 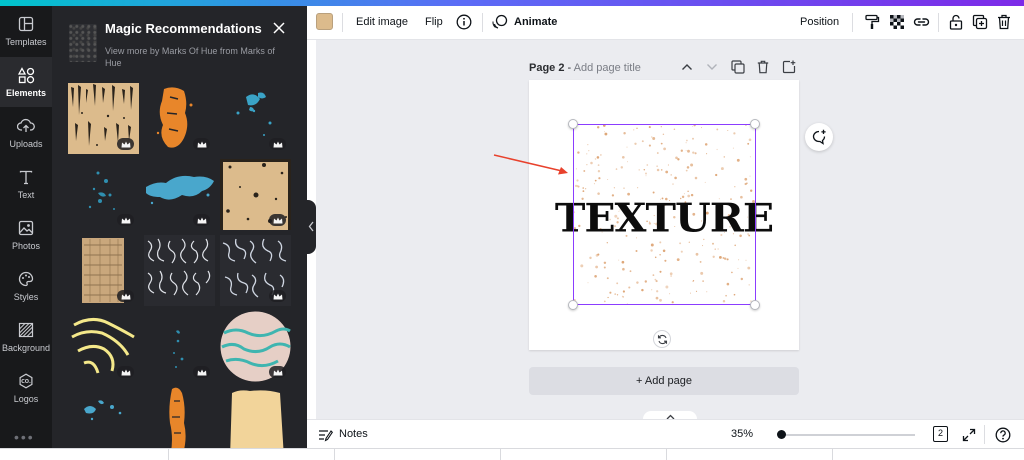 I want to click on duplicate-icon, so click(x=980, y=22).